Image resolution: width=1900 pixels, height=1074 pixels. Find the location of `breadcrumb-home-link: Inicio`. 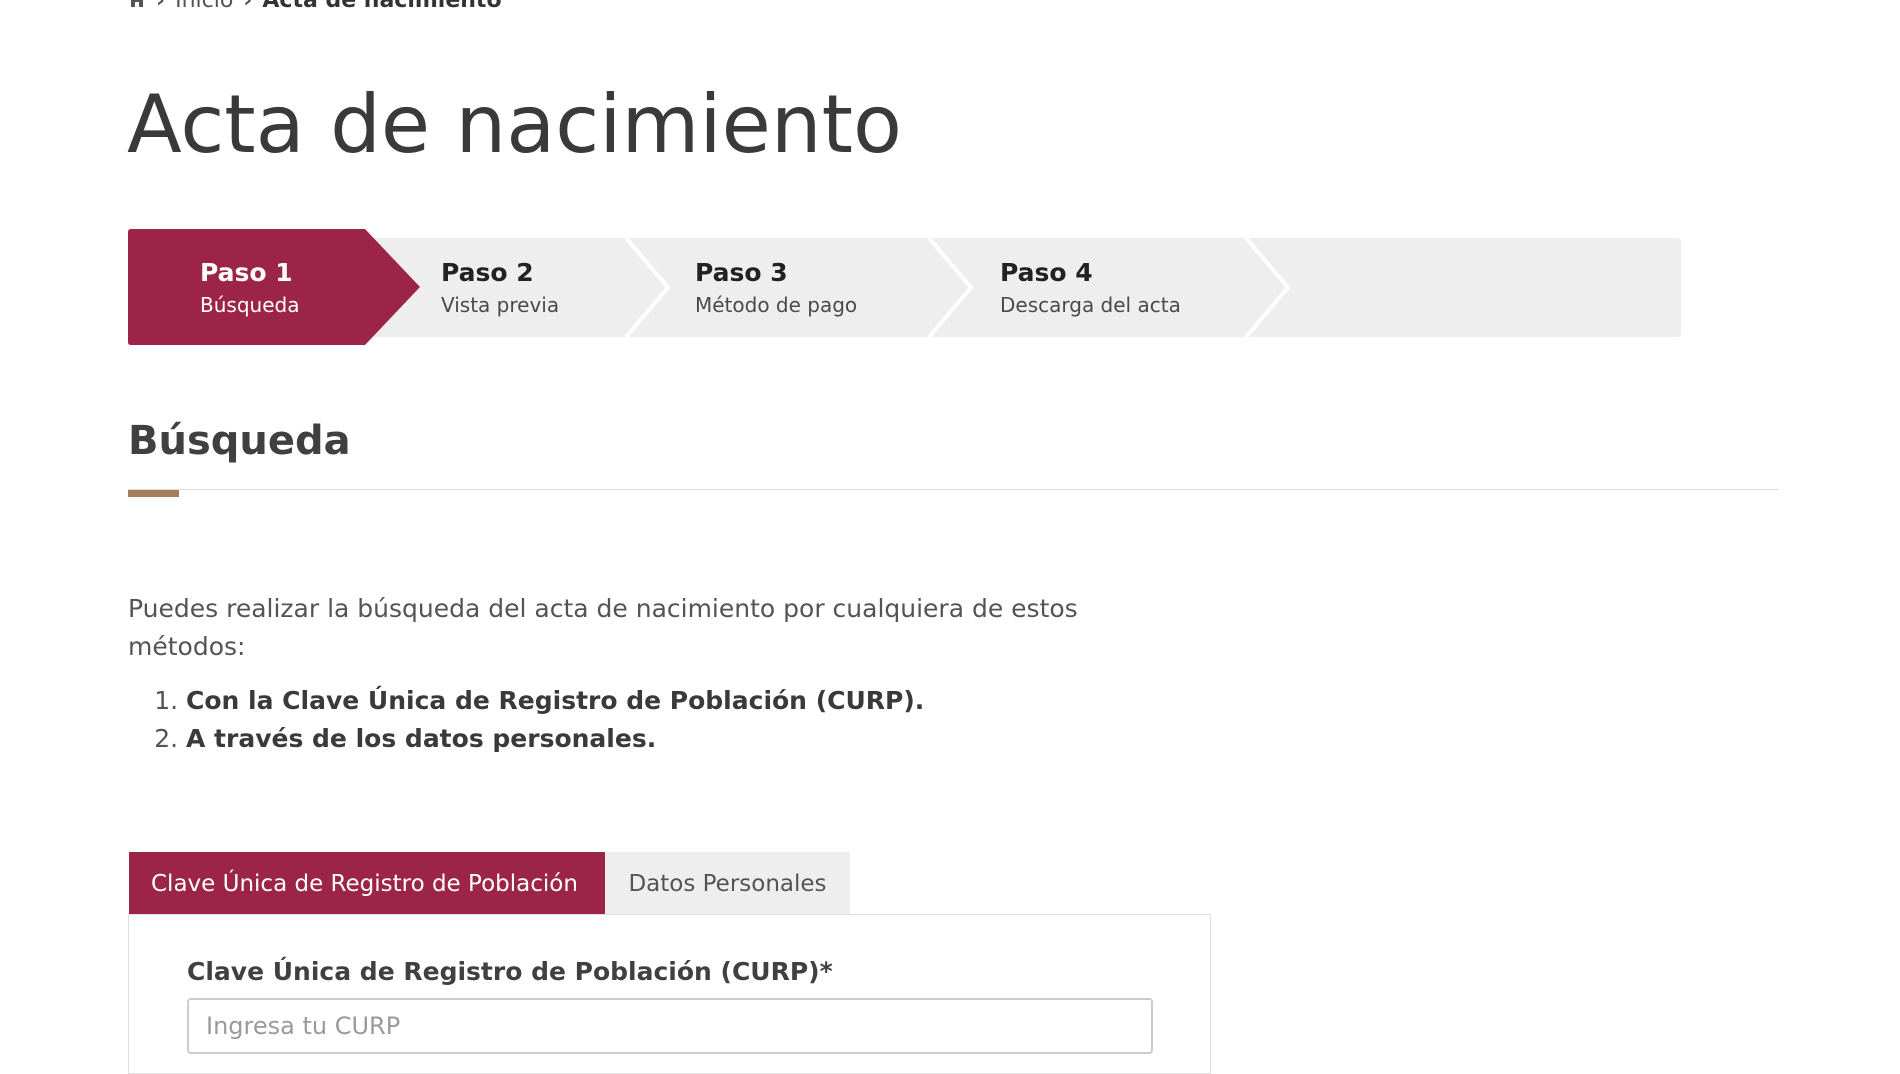

breadcrumb-home-link: Inicio is located at coordinates (204, 6).